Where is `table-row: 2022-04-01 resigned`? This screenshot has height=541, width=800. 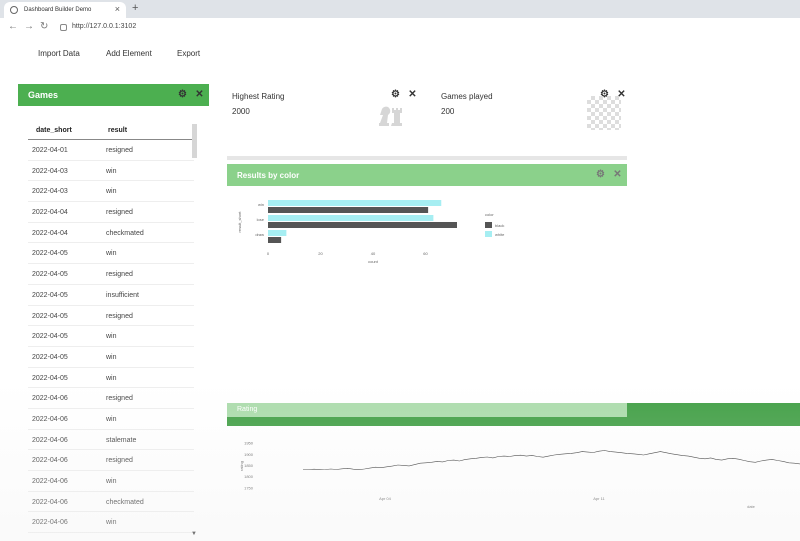
table-row: 2022-04-01 resigned is located at coordinates (111, 150).